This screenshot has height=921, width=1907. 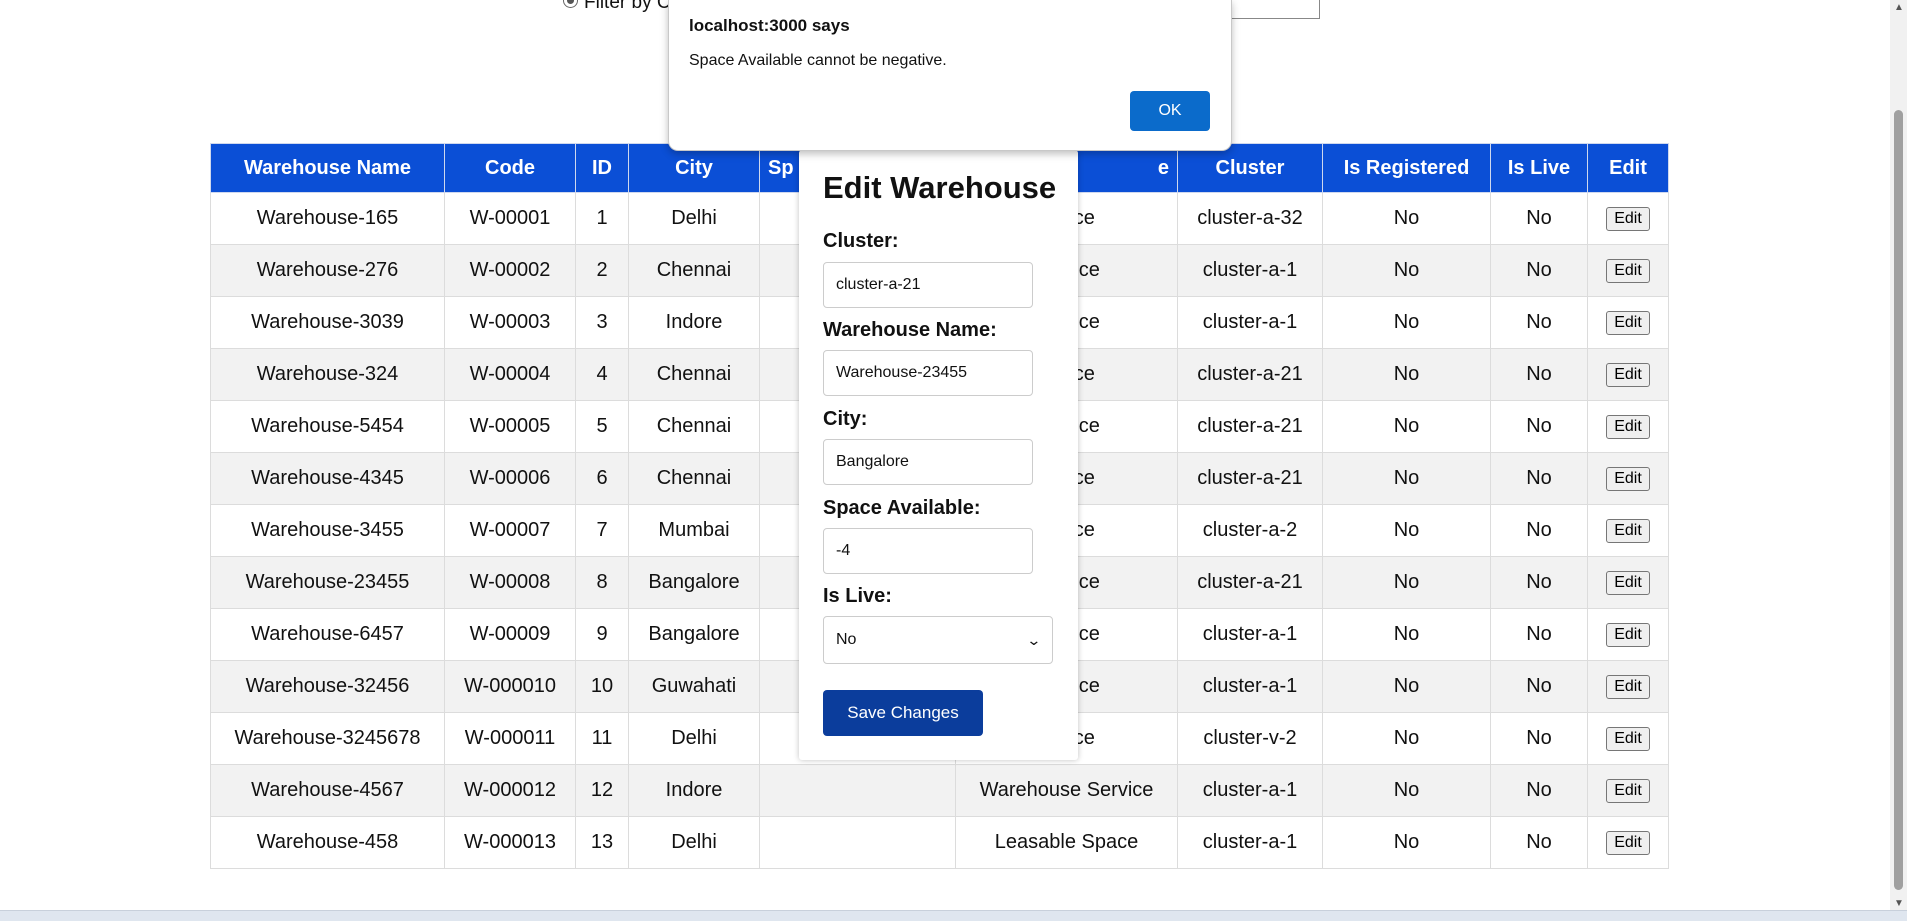 I want to click on alert-title: localhost:3000 says, so click(x=769, y=25).